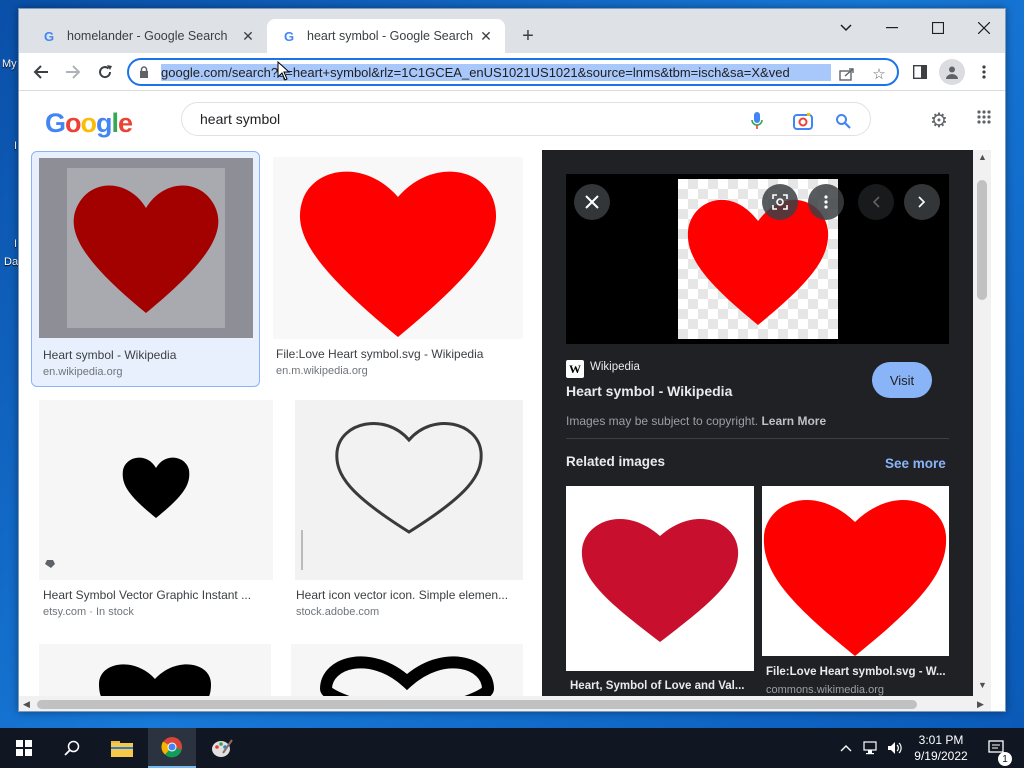 The height and width of the screenshot is (768, 1024). What do you see at coordinates (24, 748) in the screenshot?
I see `start-windows-icon` at bounding box center [24, 748].